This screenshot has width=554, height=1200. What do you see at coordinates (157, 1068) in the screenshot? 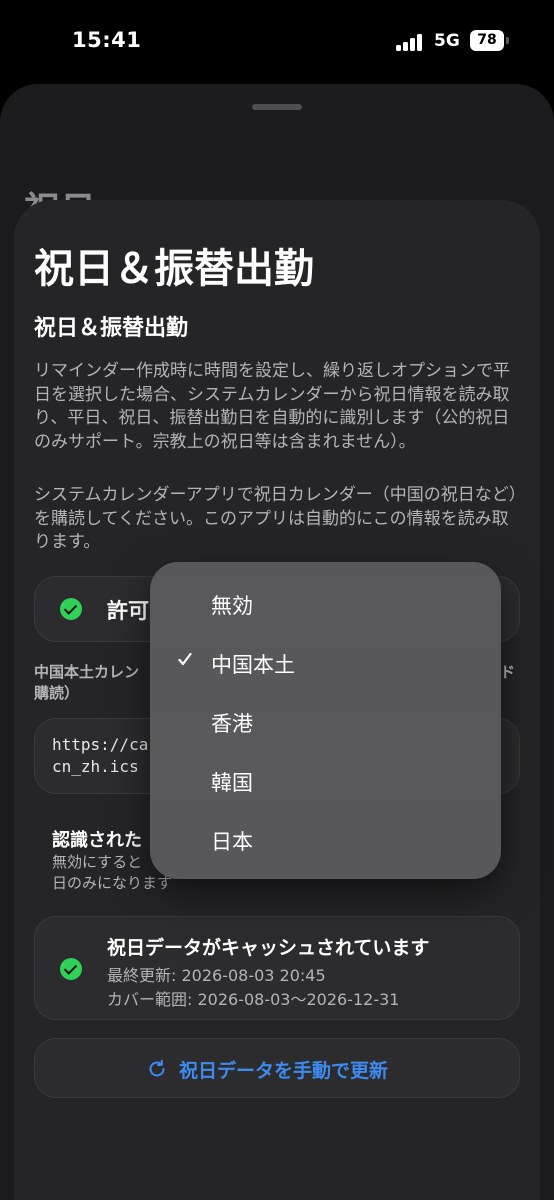
I see `refresh-icon` at bounding box center [157, 1068].